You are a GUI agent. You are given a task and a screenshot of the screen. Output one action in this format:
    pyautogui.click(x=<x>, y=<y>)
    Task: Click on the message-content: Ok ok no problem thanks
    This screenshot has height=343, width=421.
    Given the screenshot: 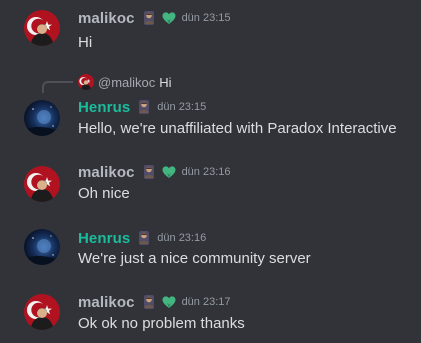 What is the action you would take?
    pyautogui.click(x=161, y=323)
    